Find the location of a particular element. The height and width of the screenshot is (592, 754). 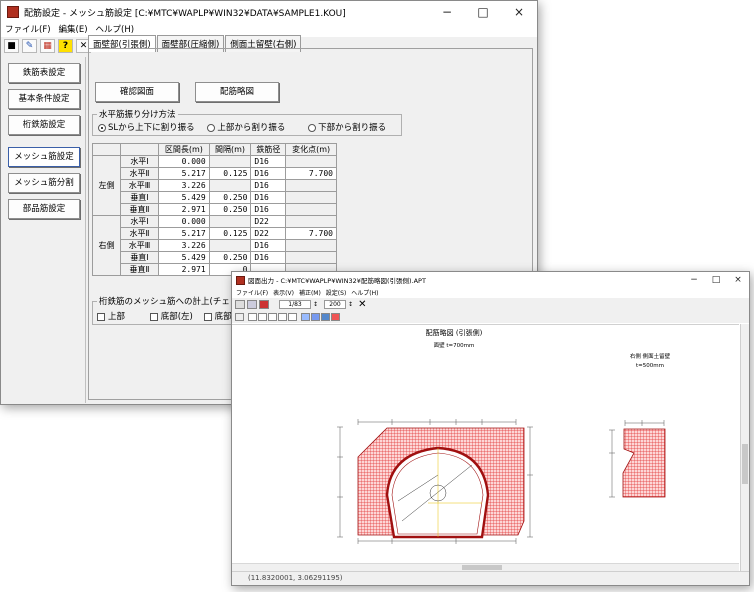

export-icon is located at coordinates (264, 304).